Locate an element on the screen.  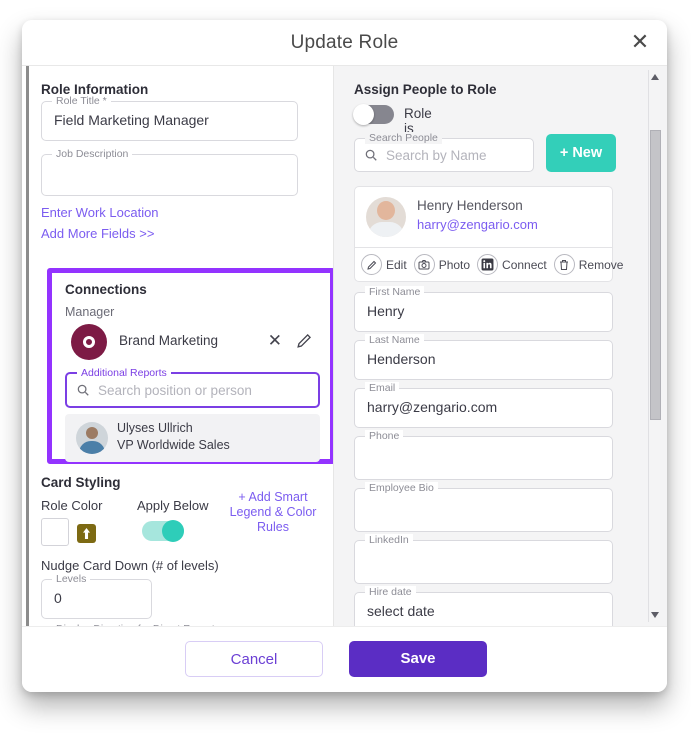
person-action-bar: Edit Photo Connect Remove is located at coordinates (488, 265).